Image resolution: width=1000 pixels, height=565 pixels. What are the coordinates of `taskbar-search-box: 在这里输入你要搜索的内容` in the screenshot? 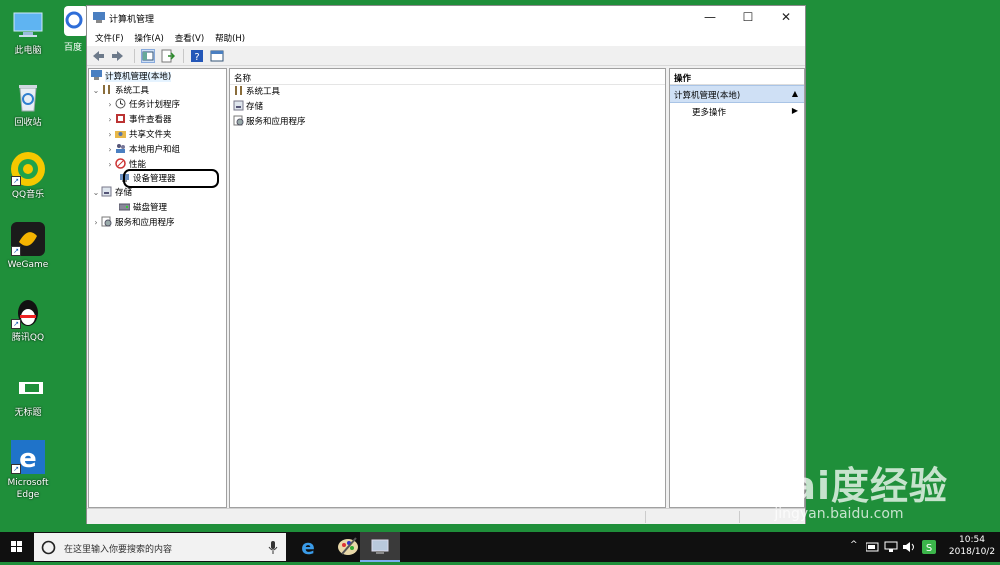 It's located at (160, 547).